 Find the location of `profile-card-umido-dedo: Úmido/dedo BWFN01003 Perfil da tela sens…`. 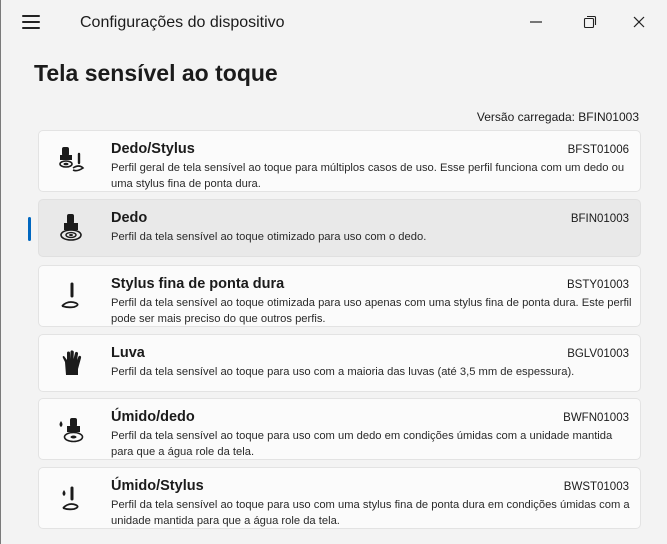

profile-card-umido-dedo: Úmido/dedo BWFN01003 Perfil da tela sens… is located at coordinates (339, 429).